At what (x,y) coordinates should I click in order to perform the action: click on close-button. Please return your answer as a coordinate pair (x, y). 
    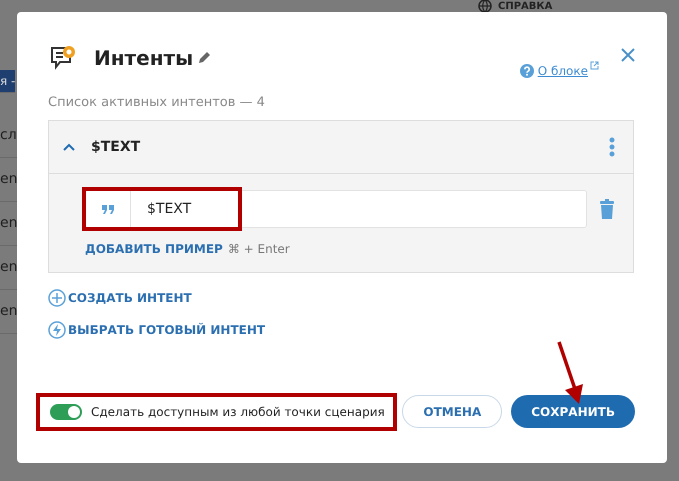
    Looking at the image, I should click on (628, 55).